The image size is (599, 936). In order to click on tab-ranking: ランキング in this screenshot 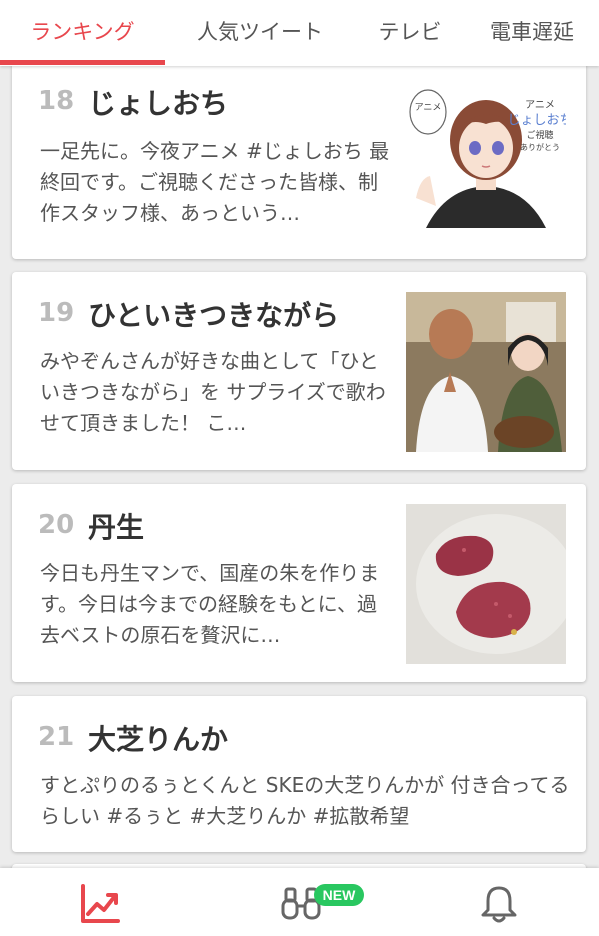, I will do `click(82, 33)`.